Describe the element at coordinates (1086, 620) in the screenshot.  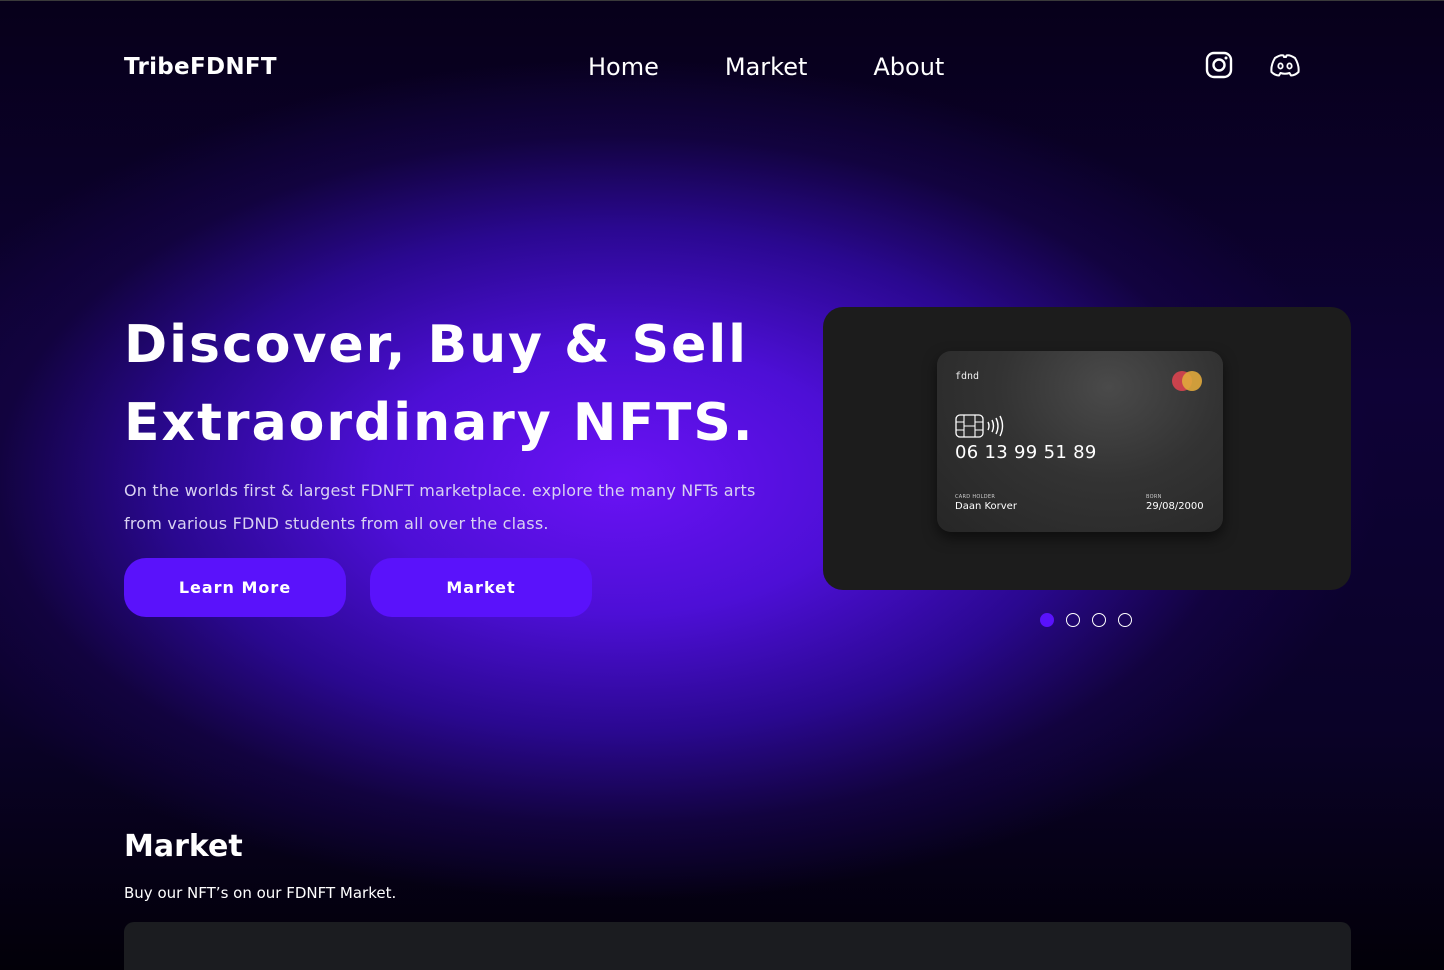
I see `carousel-dots` at that location.